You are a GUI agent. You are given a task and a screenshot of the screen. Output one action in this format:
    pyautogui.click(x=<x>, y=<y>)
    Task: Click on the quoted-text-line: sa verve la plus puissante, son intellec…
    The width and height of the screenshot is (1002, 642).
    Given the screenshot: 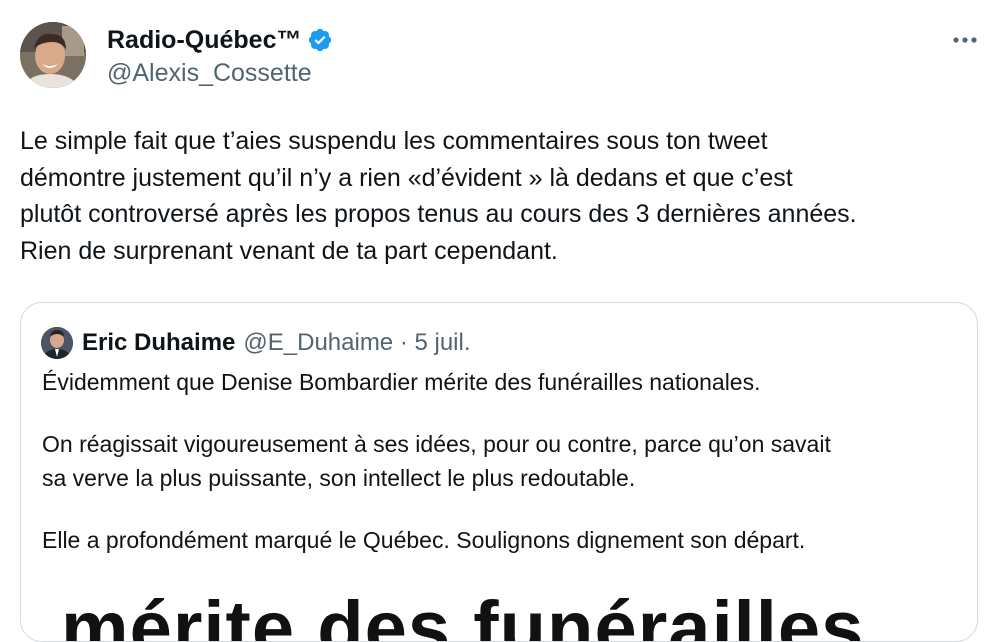 What is the action you would take?
    pyautogui.click(x=339, y=478)
    